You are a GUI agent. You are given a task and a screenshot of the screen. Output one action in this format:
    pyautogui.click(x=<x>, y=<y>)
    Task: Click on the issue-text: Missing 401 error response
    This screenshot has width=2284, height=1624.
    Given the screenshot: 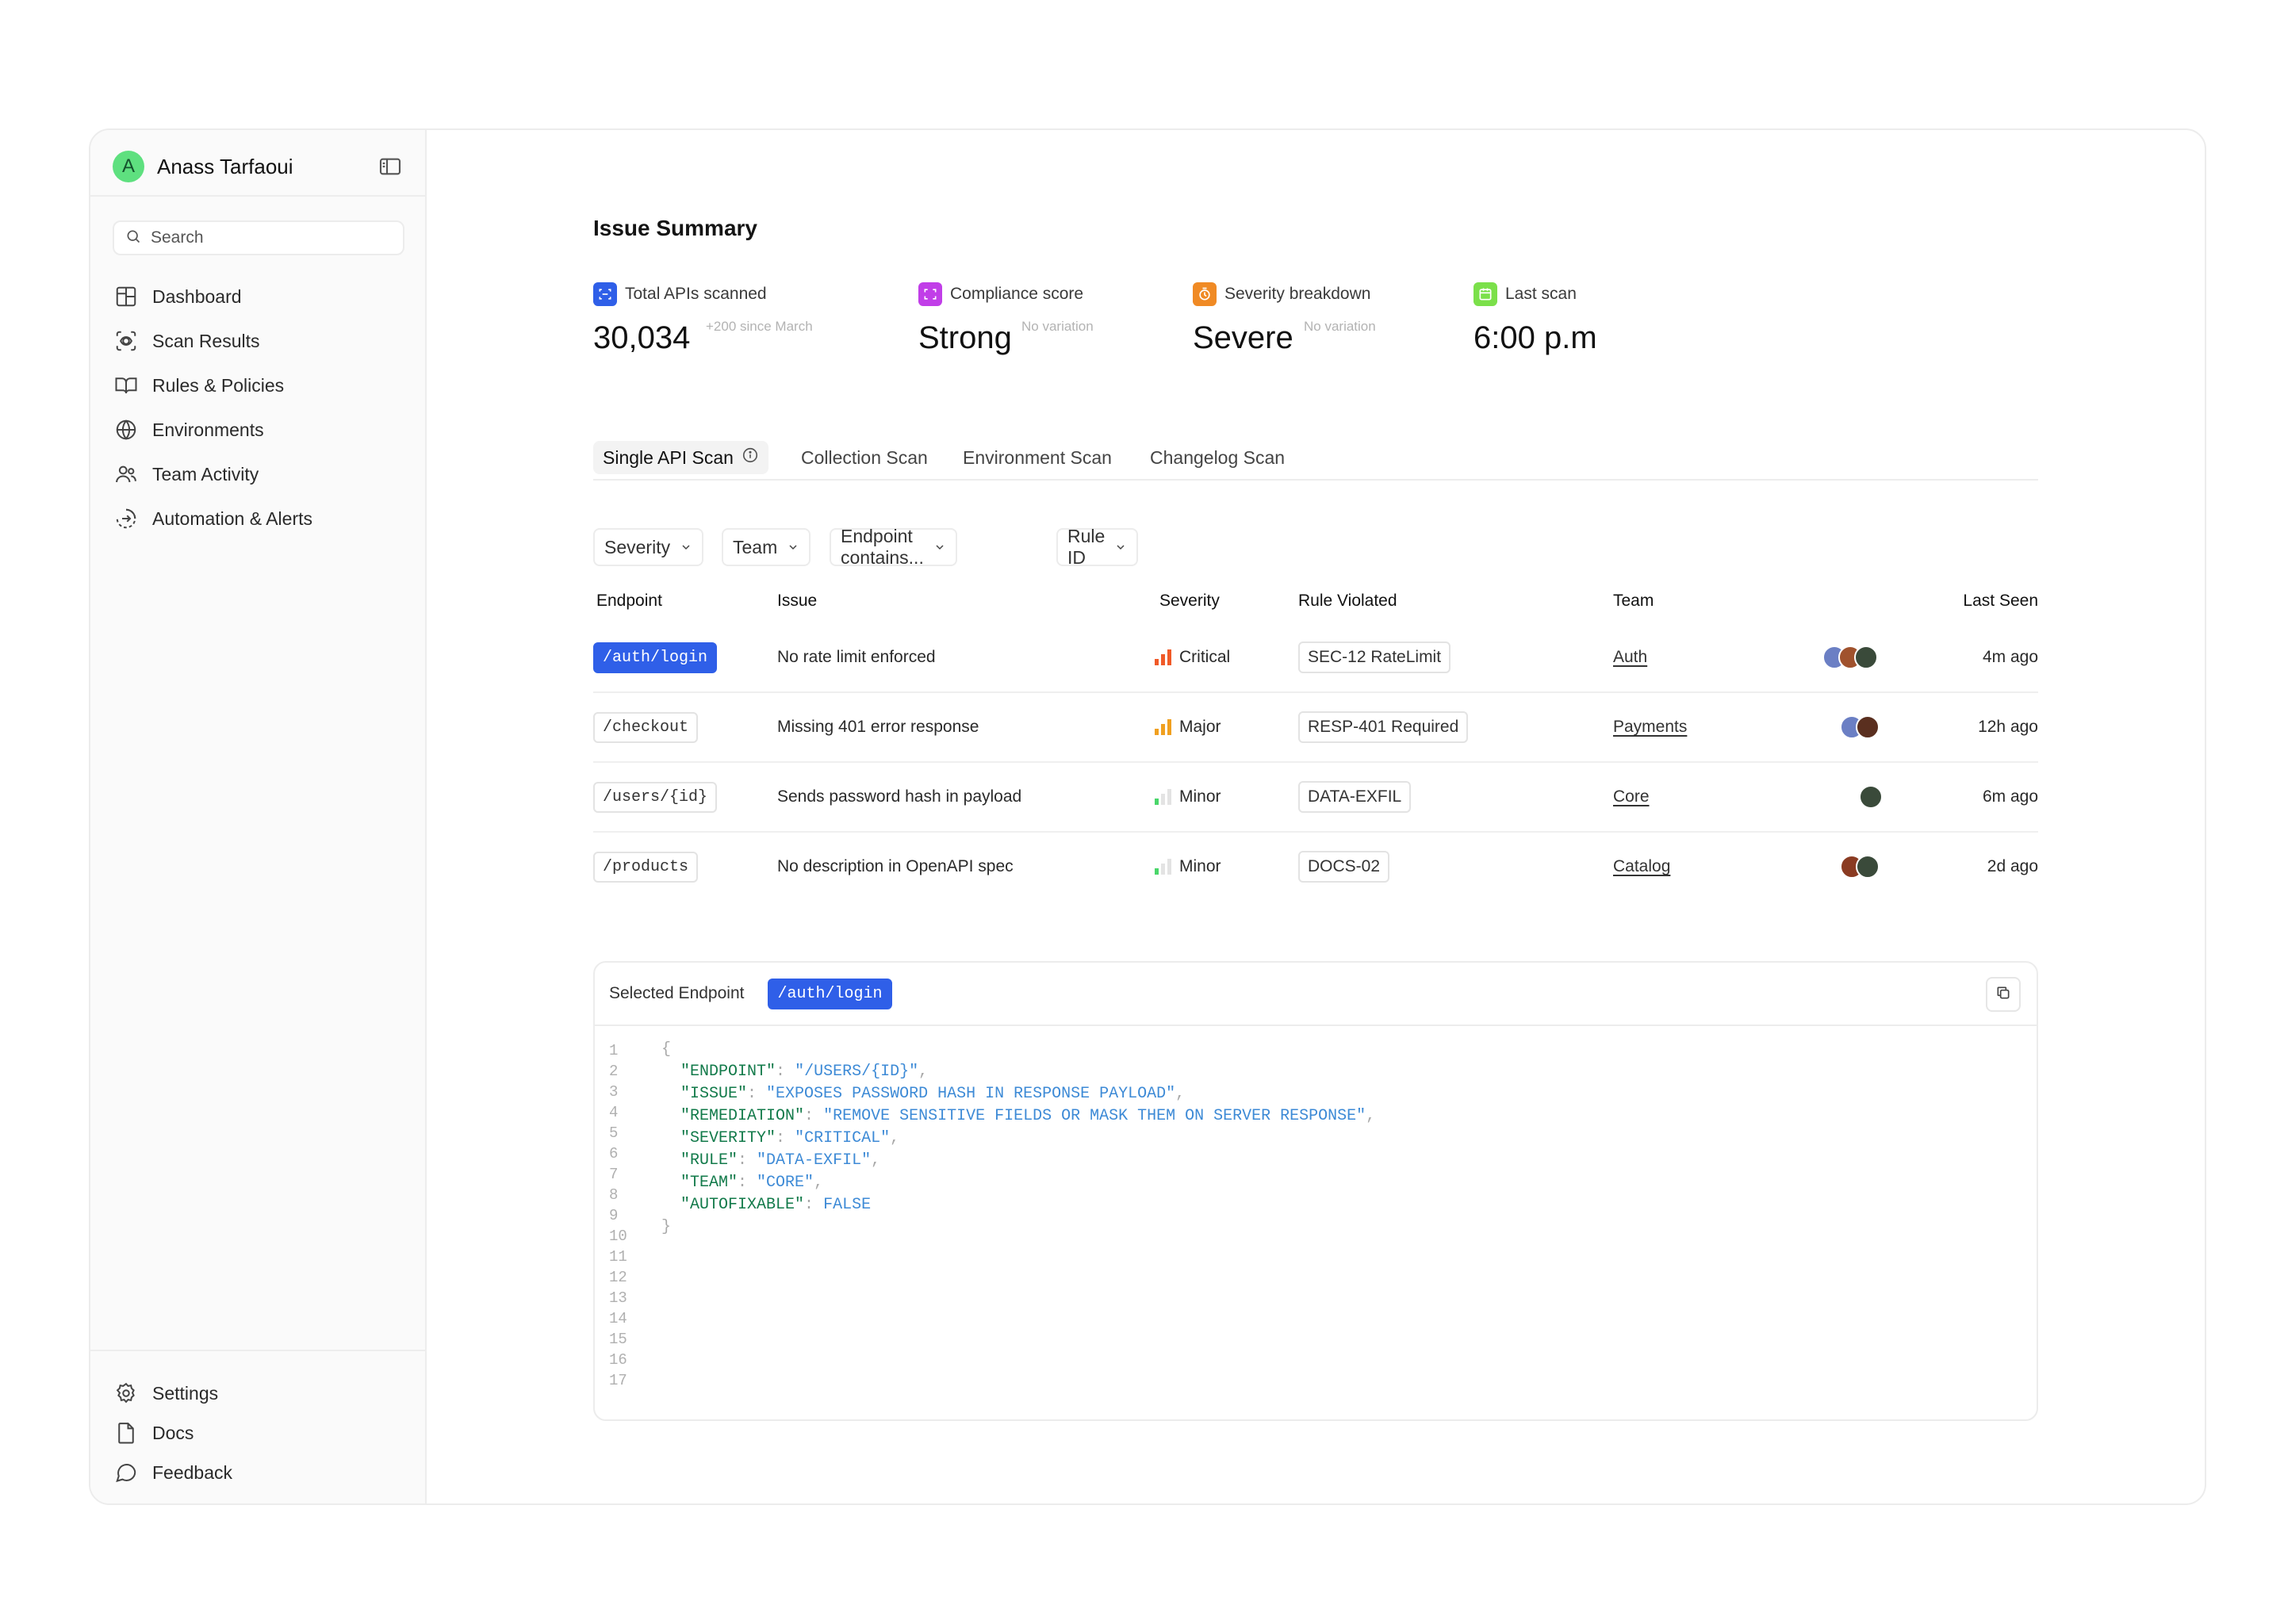 What is the action you would take?
    pyautogui.click(x=878, y=727)
    